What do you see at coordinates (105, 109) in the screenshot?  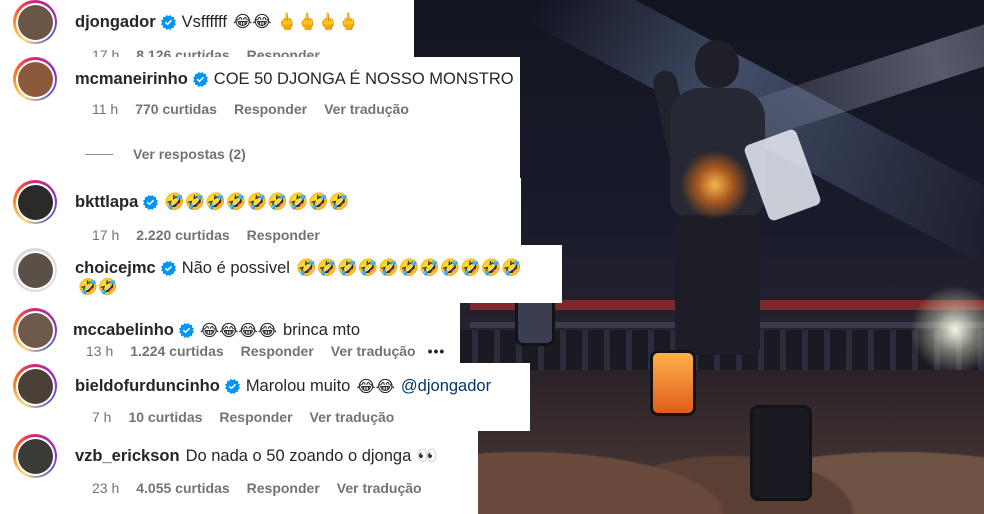 I see `comment-time: 11 h` at bounding box center [105, 109].